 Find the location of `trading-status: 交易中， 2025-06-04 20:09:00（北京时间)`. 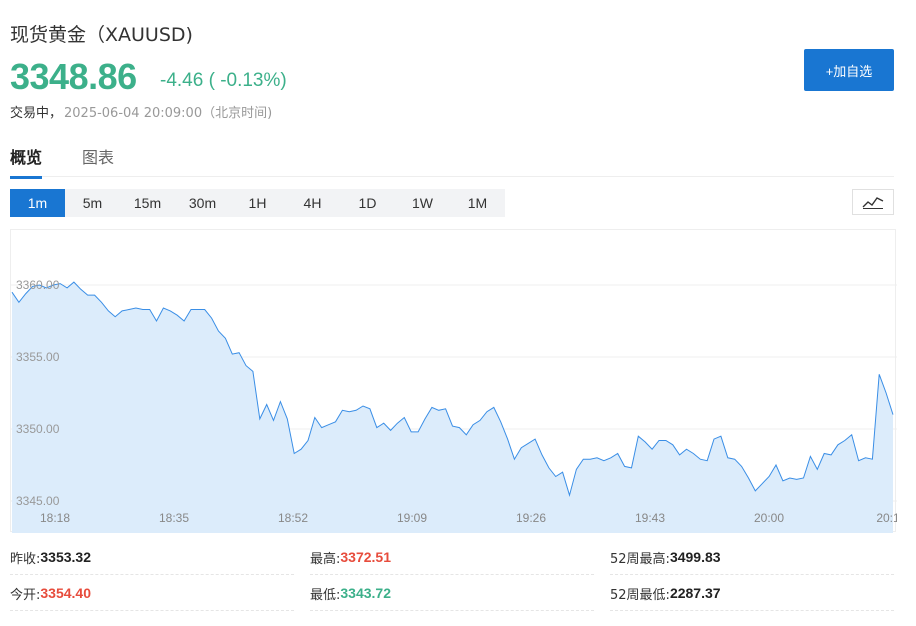

trading-status: 交易中， 2025-06-04 20:09:00（北京时间) is located at coordinates (141, 111).